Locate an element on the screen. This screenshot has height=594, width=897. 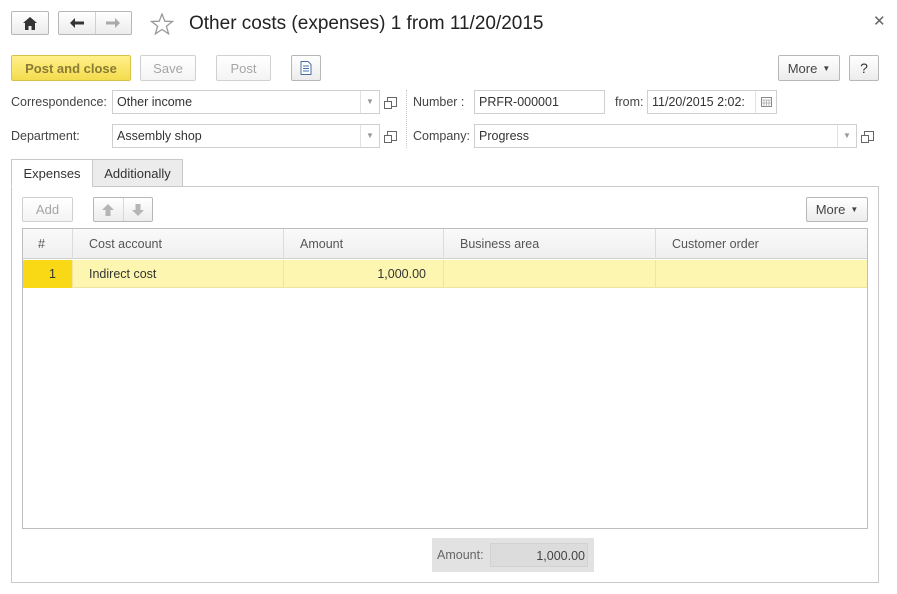
post-and-close-button: Post and close is located at coordinates (71, 68).